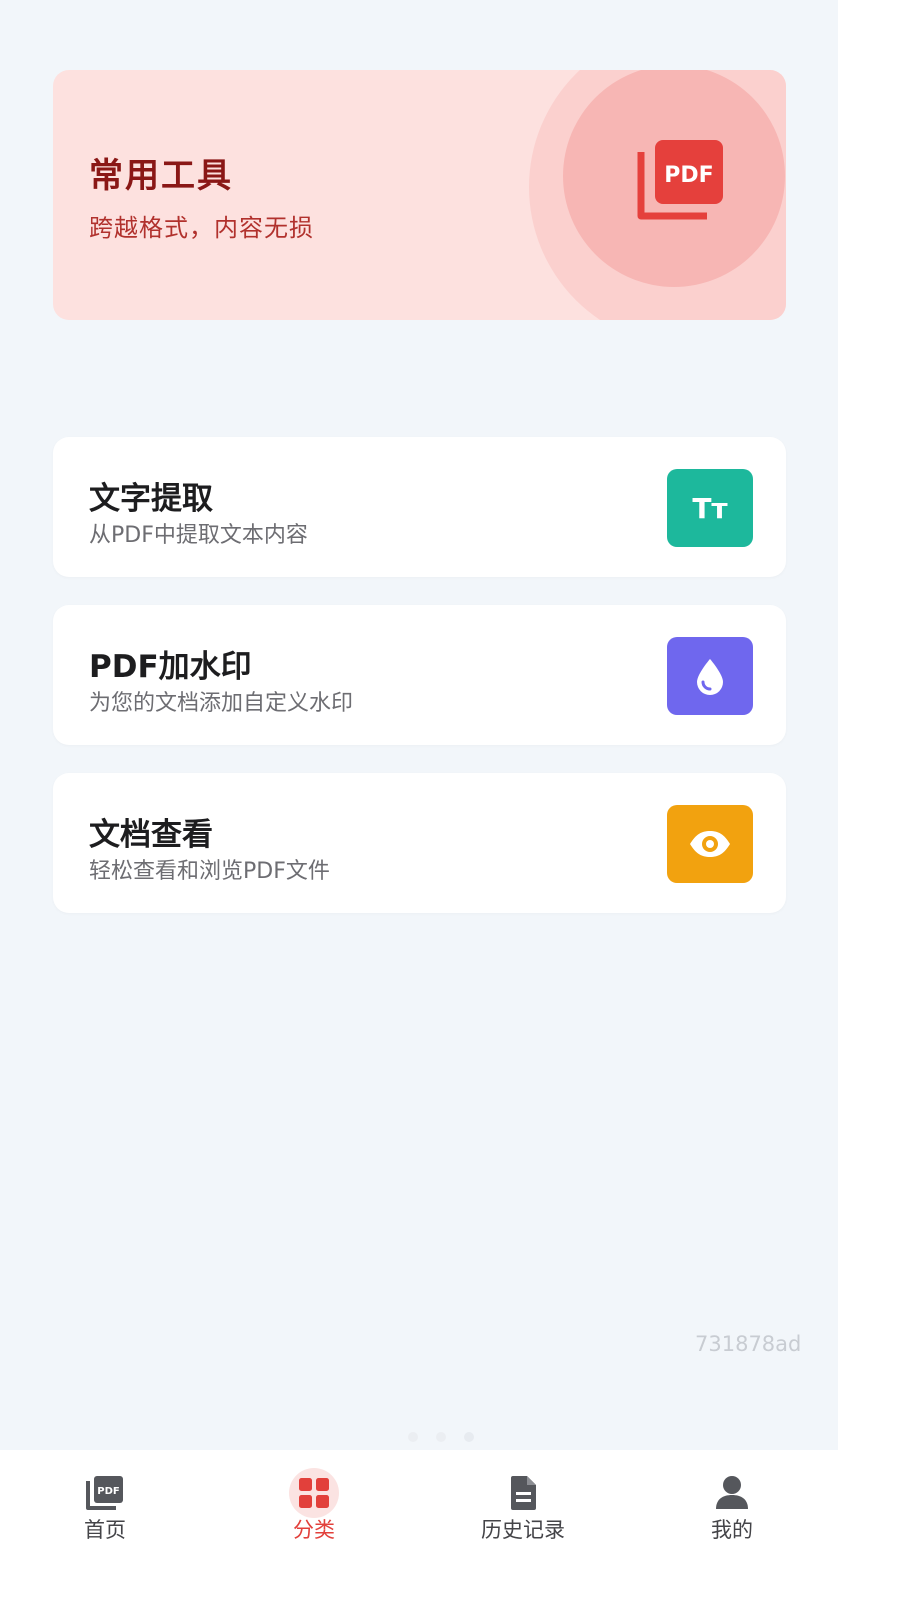  I want to click on nav-home-icon-text: PDF, so click(108, 1491).